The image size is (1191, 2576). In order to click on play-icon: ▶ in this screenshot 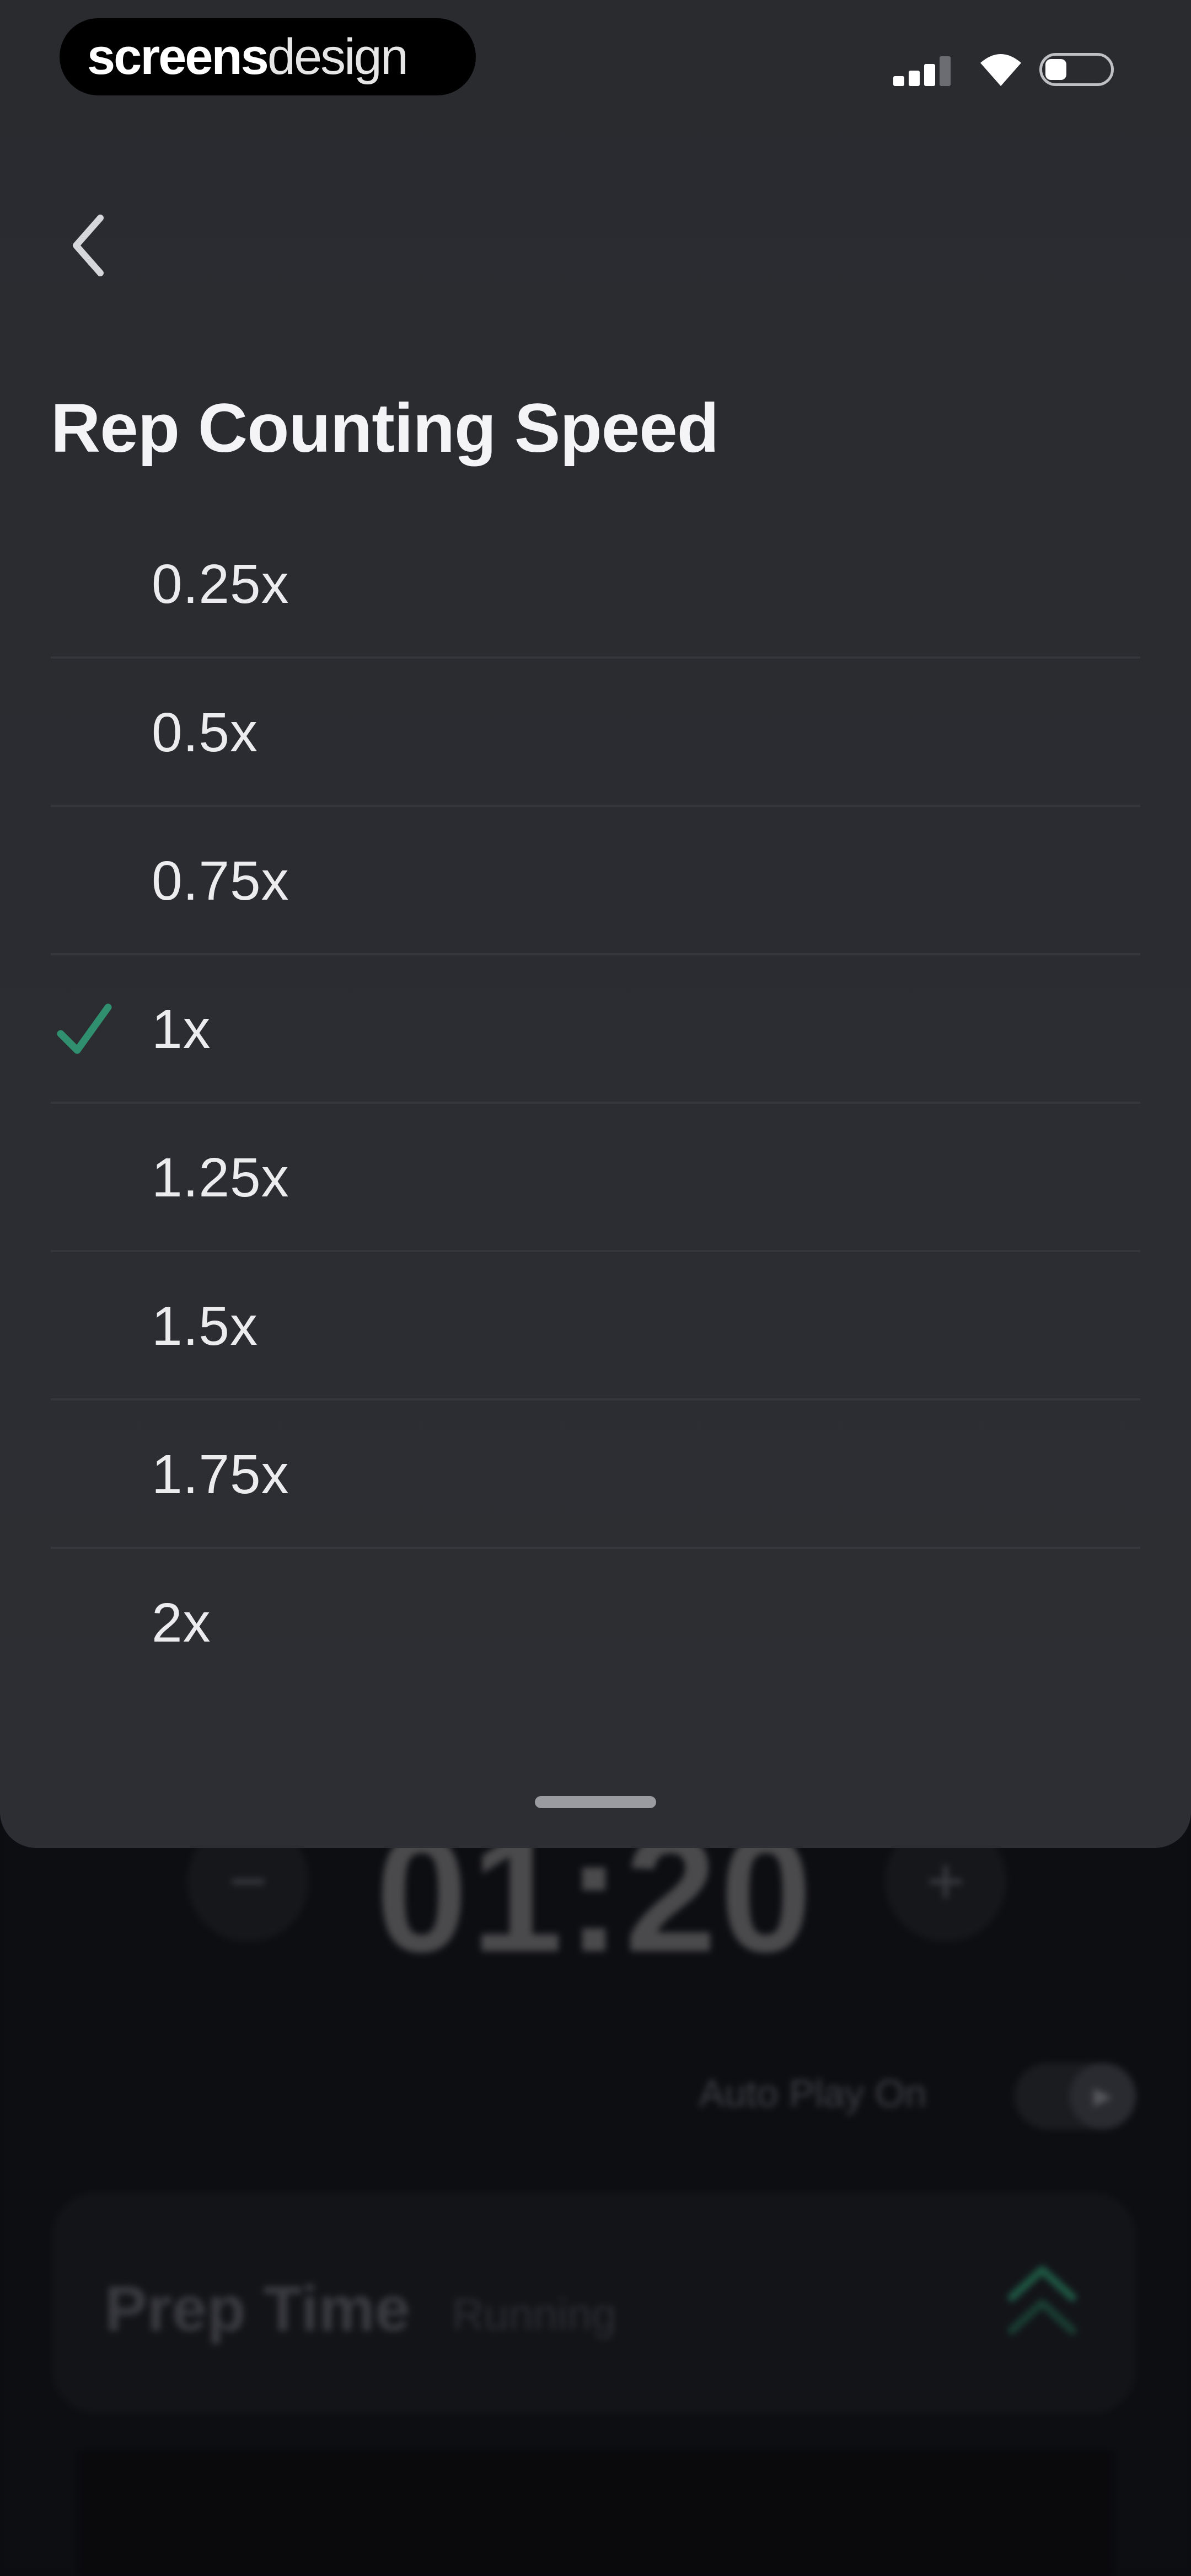, I will do `click(1103, 2096)`.